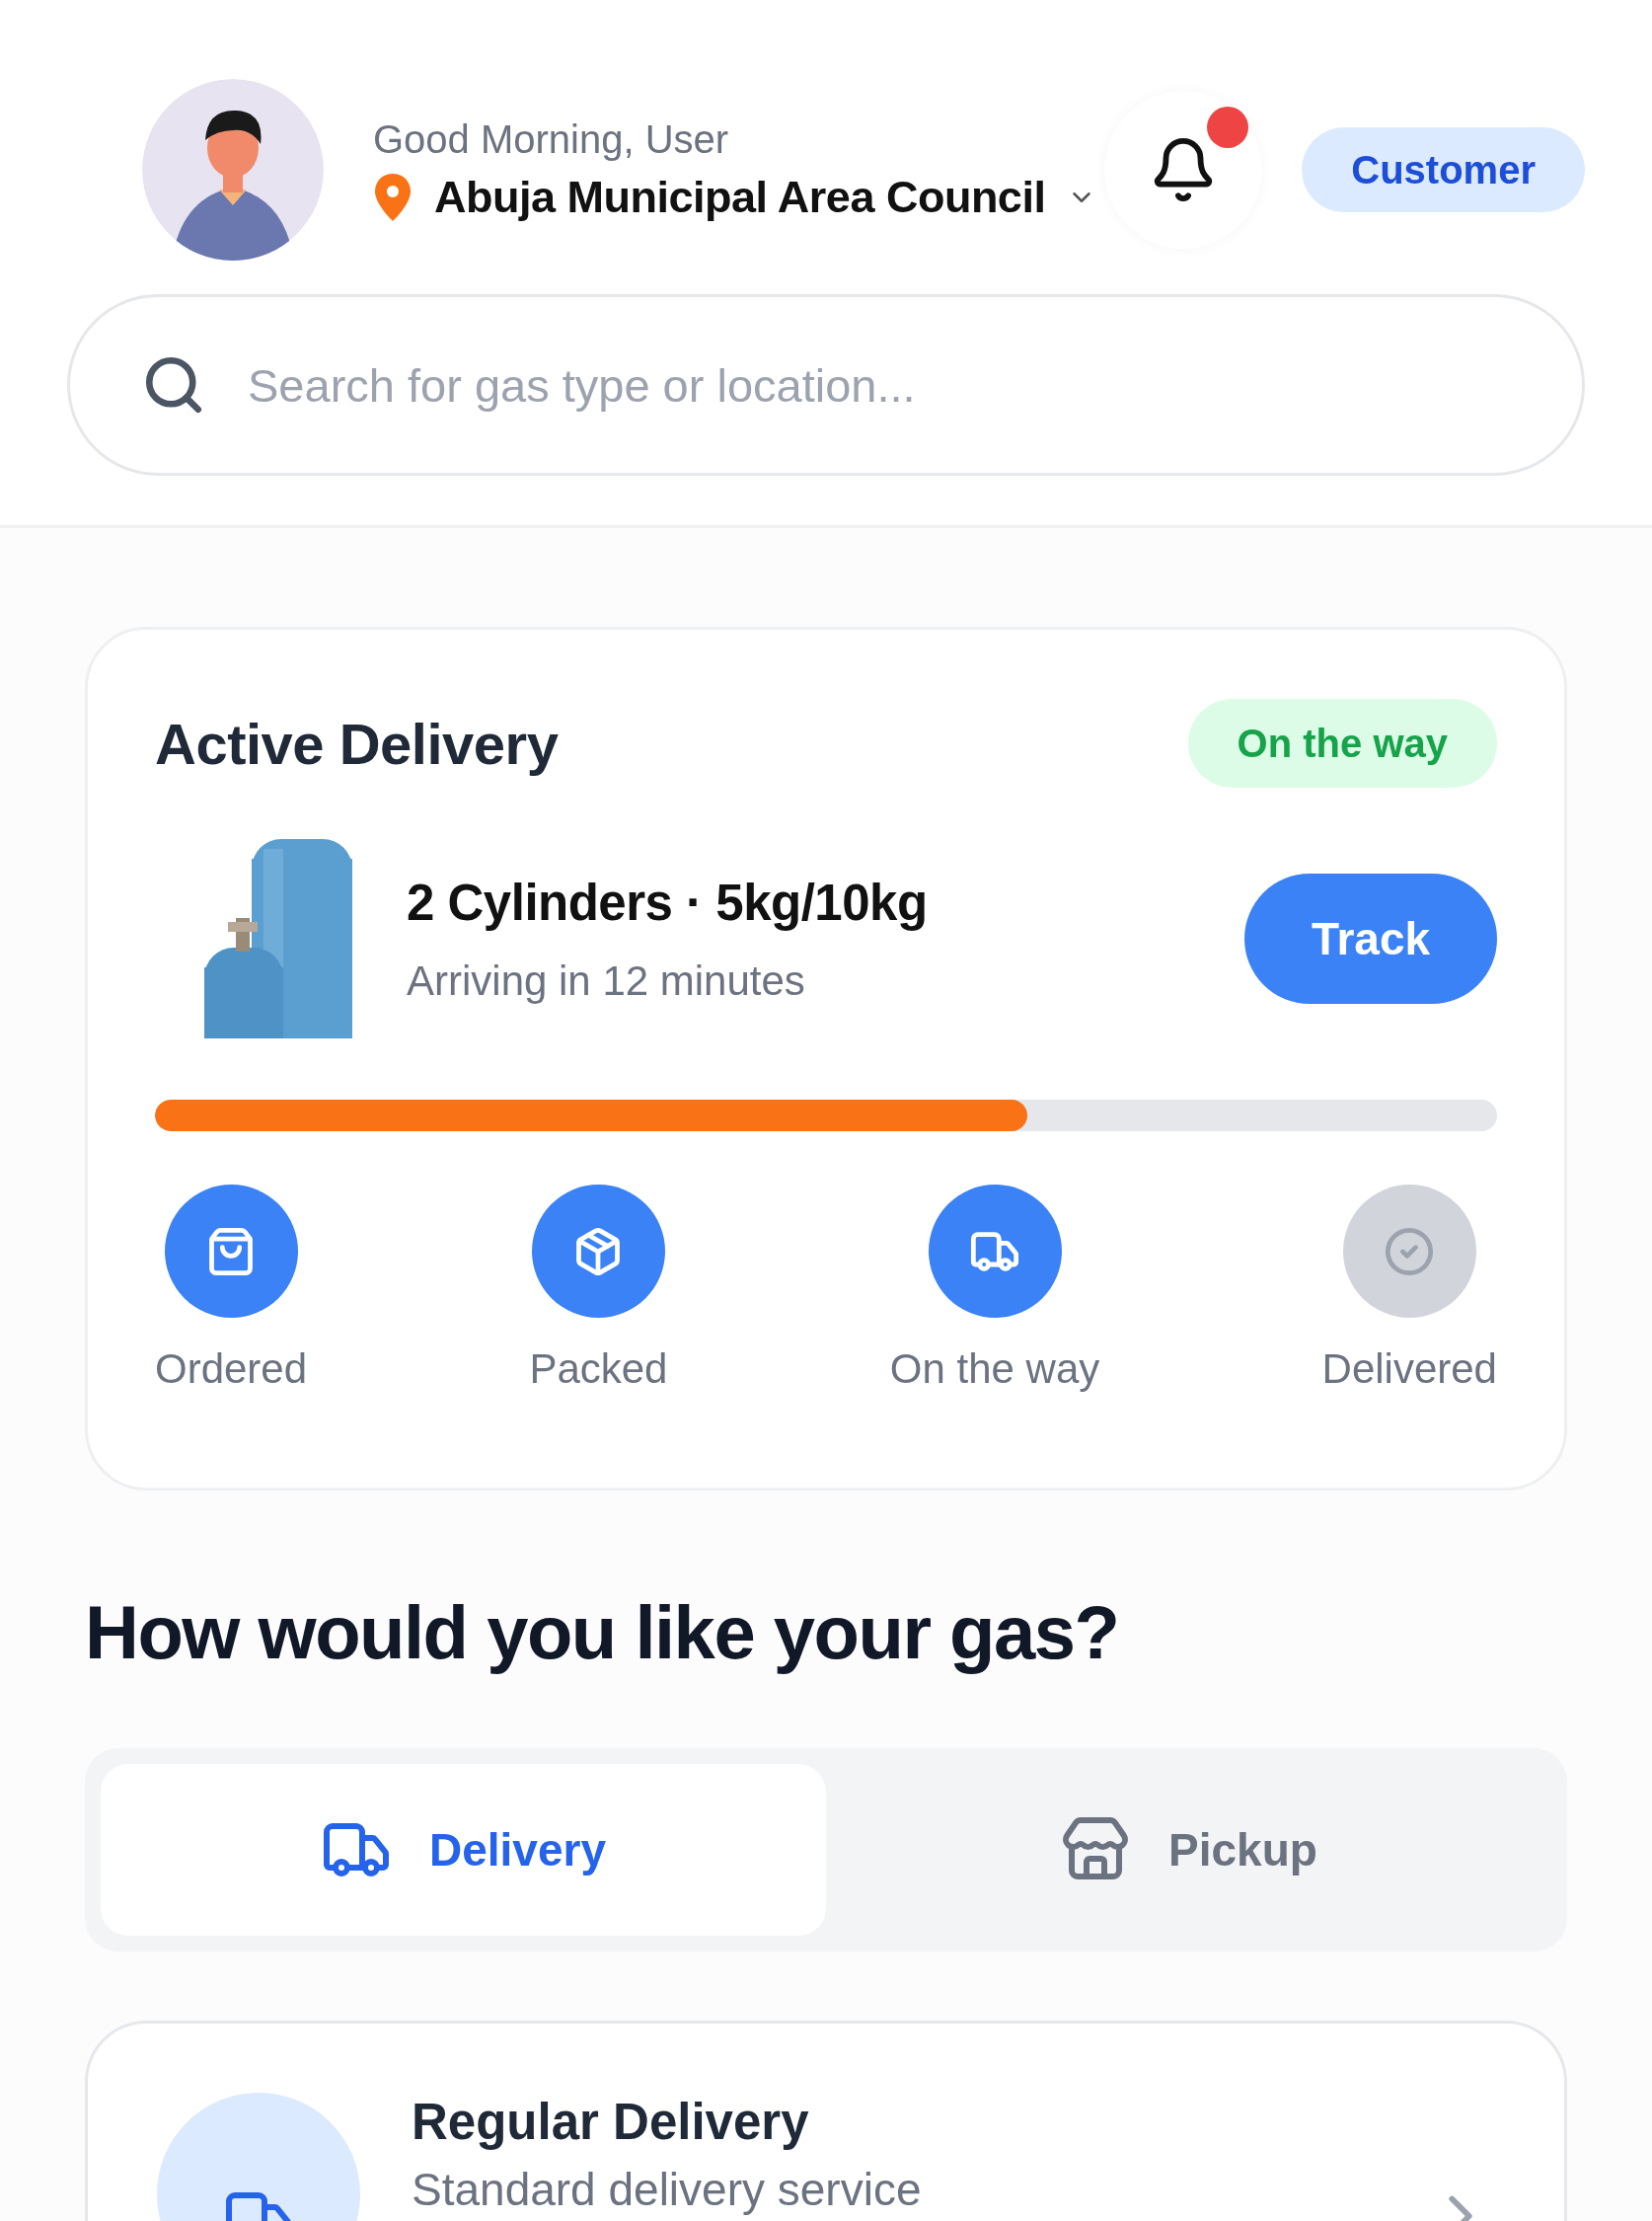 This screenshot has width=1652, height=2221. I want to click on role-badge: Customer, so click(1444, 169).